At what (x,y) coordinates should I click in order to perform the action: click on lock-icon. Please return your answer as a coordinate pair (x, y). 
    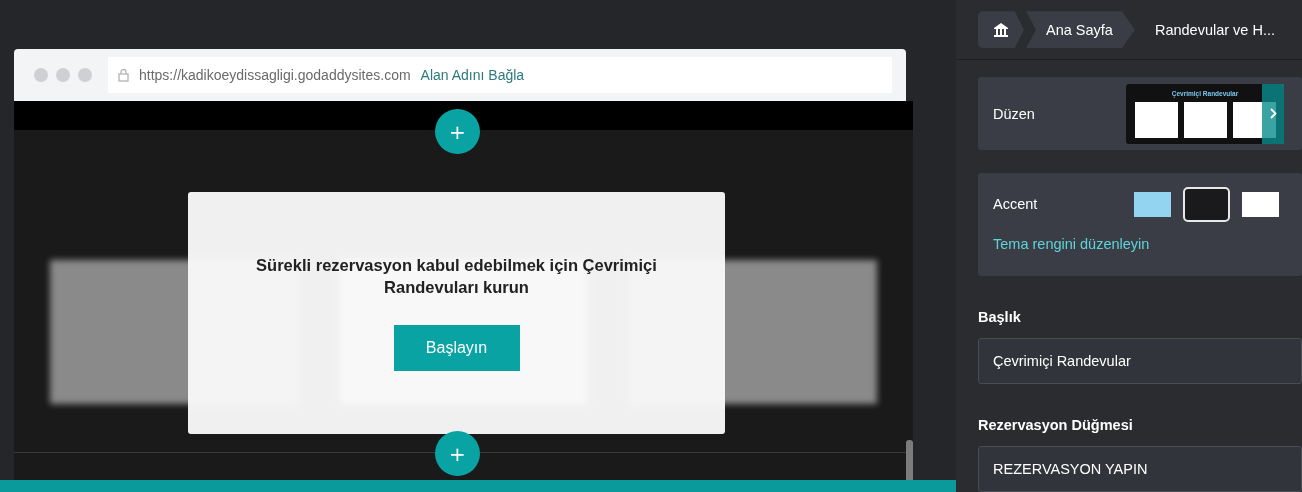
    Looking at the image, I should click on (123, 75).